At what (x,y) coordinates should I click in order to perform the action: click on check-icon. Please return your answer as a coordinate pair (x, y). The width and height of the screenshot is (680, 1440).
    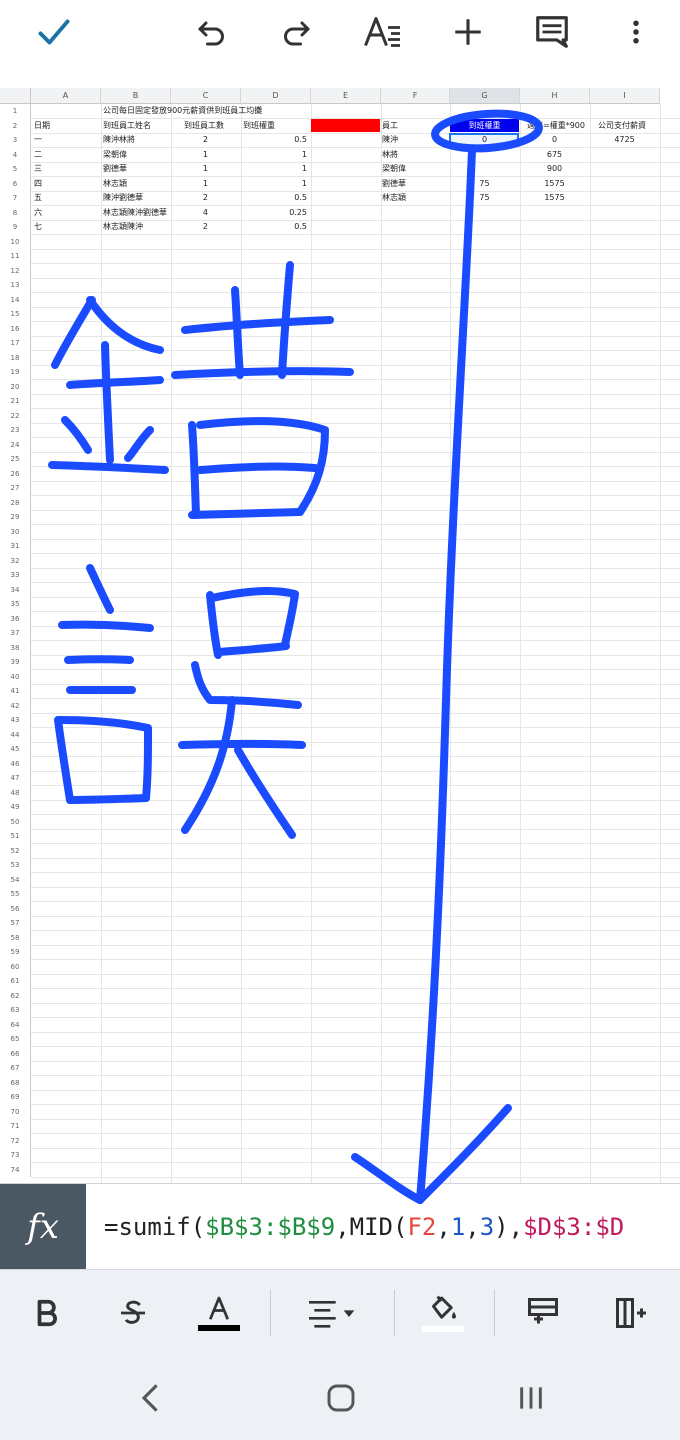
    Looking at the image, I should click on (54, 32).